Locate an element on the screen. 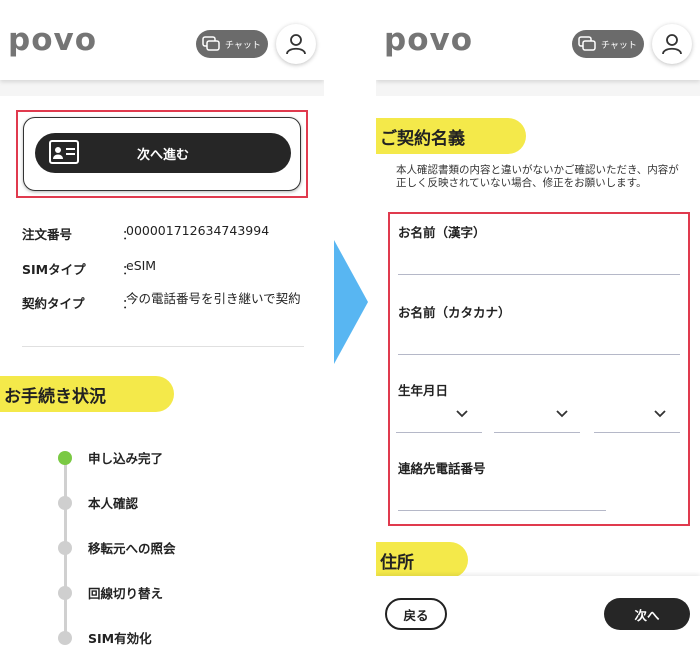 This screenshot has height=650, width=700. order-number-value: 000001712634743994 is located at coordinates (198, 230).